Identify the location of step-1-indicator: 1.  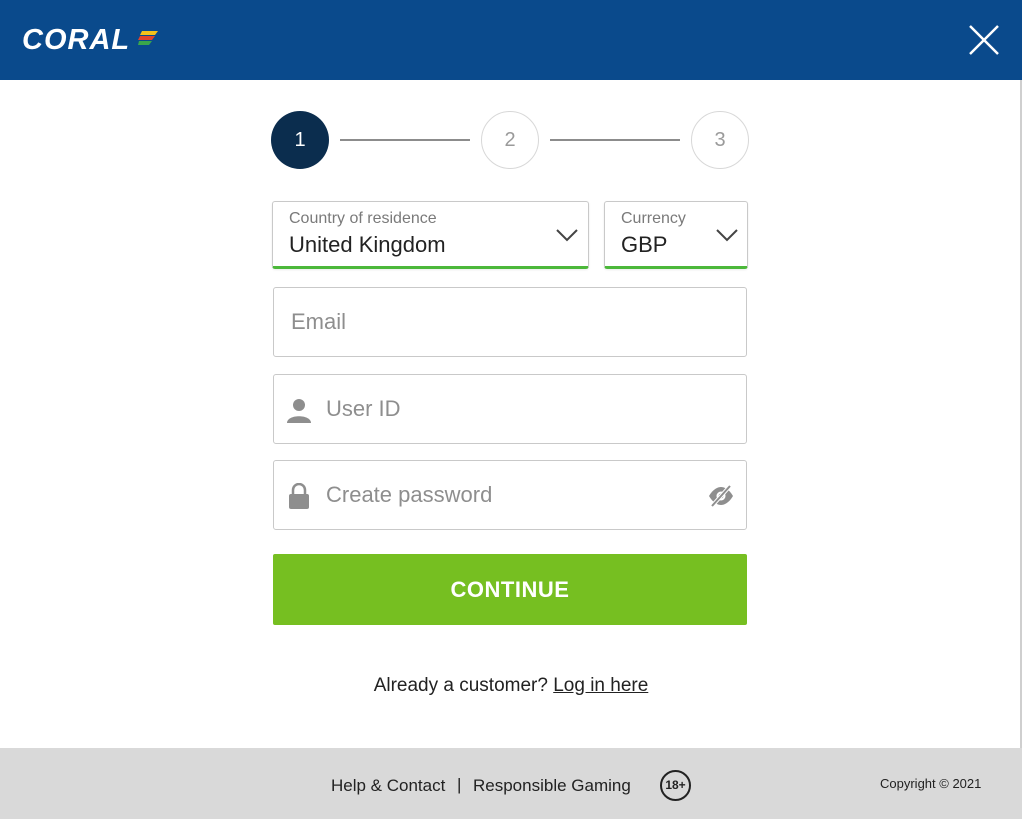
(300, 140).